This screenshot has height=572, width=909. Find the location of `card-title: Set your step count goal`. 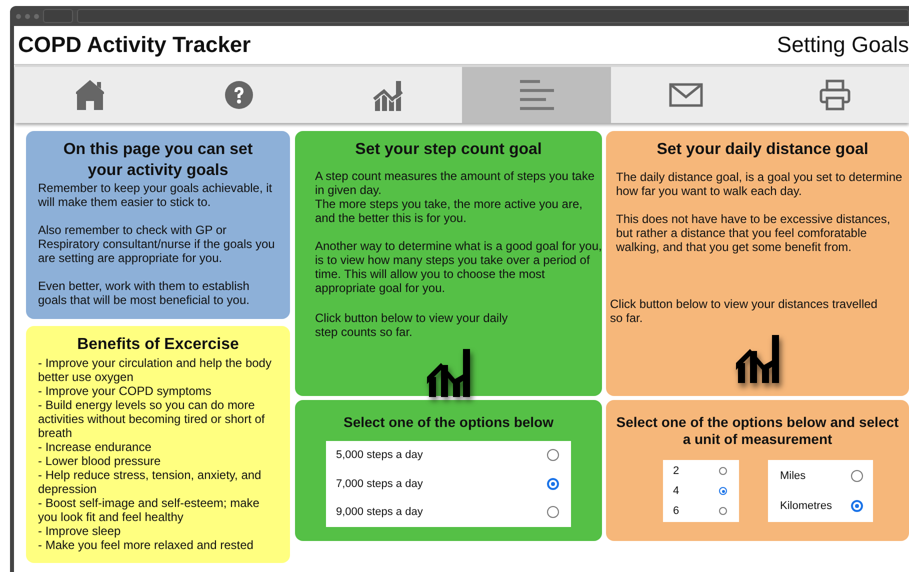

card-title: Set your step count goal is located at coordinates (448, 150).